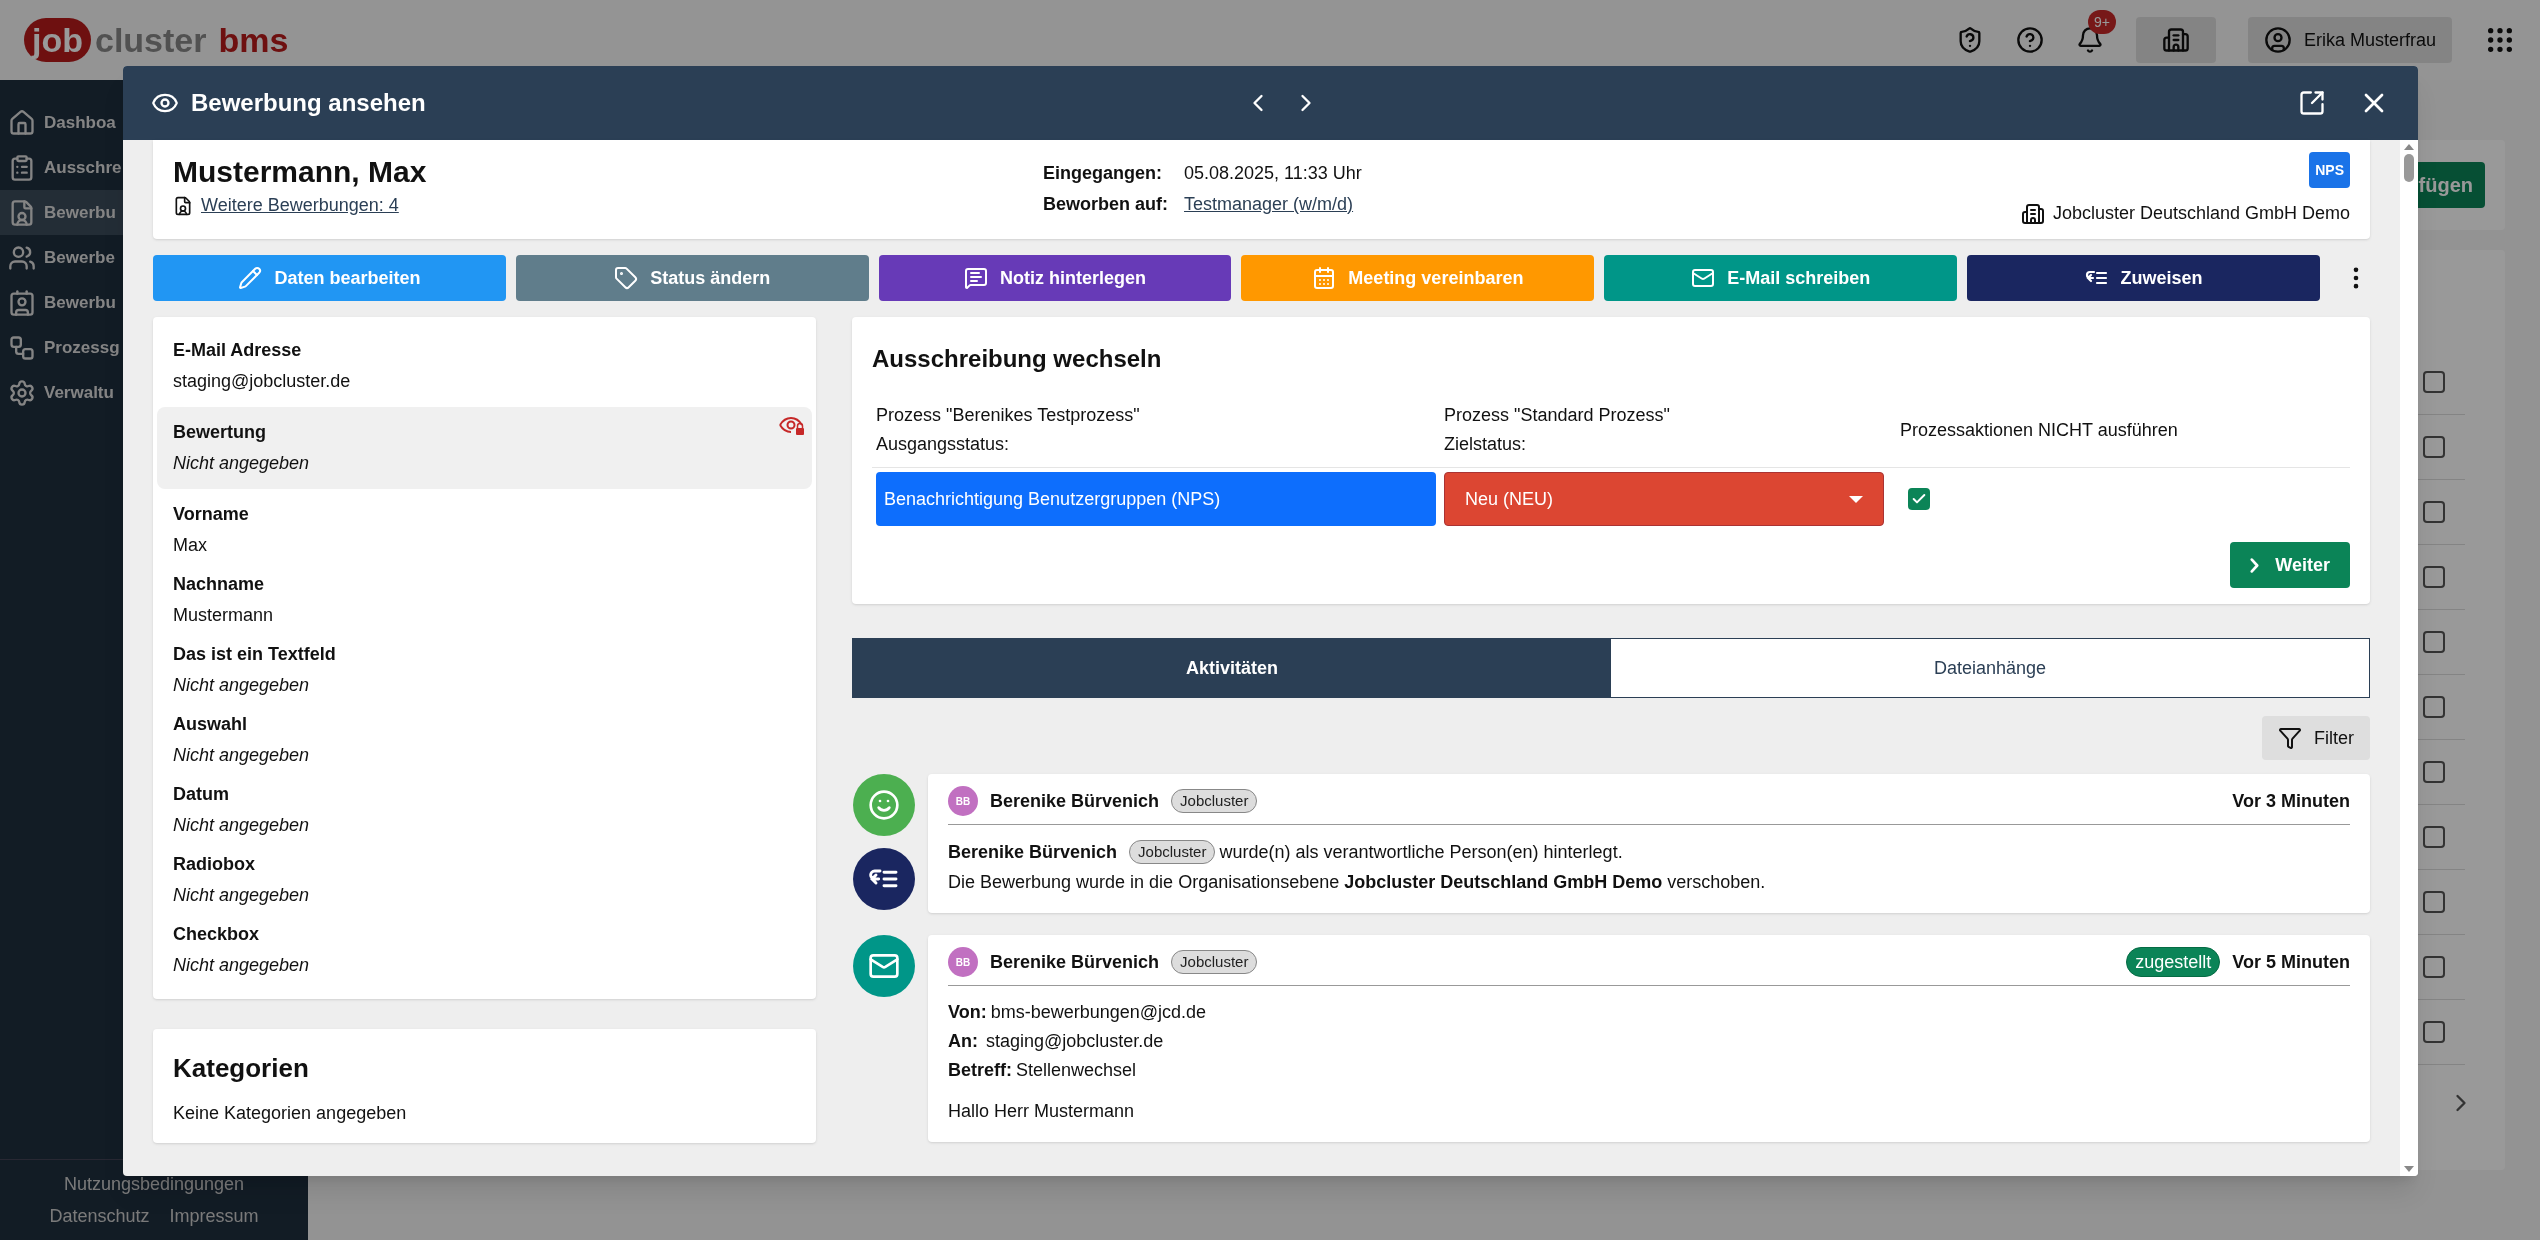 The image size is (2540, 1240). Describe the element at coordinates (1156, 499) in the screenshot. I see `source-status: Benachrichtigung Benutzergruppen (NPS)` at that location.